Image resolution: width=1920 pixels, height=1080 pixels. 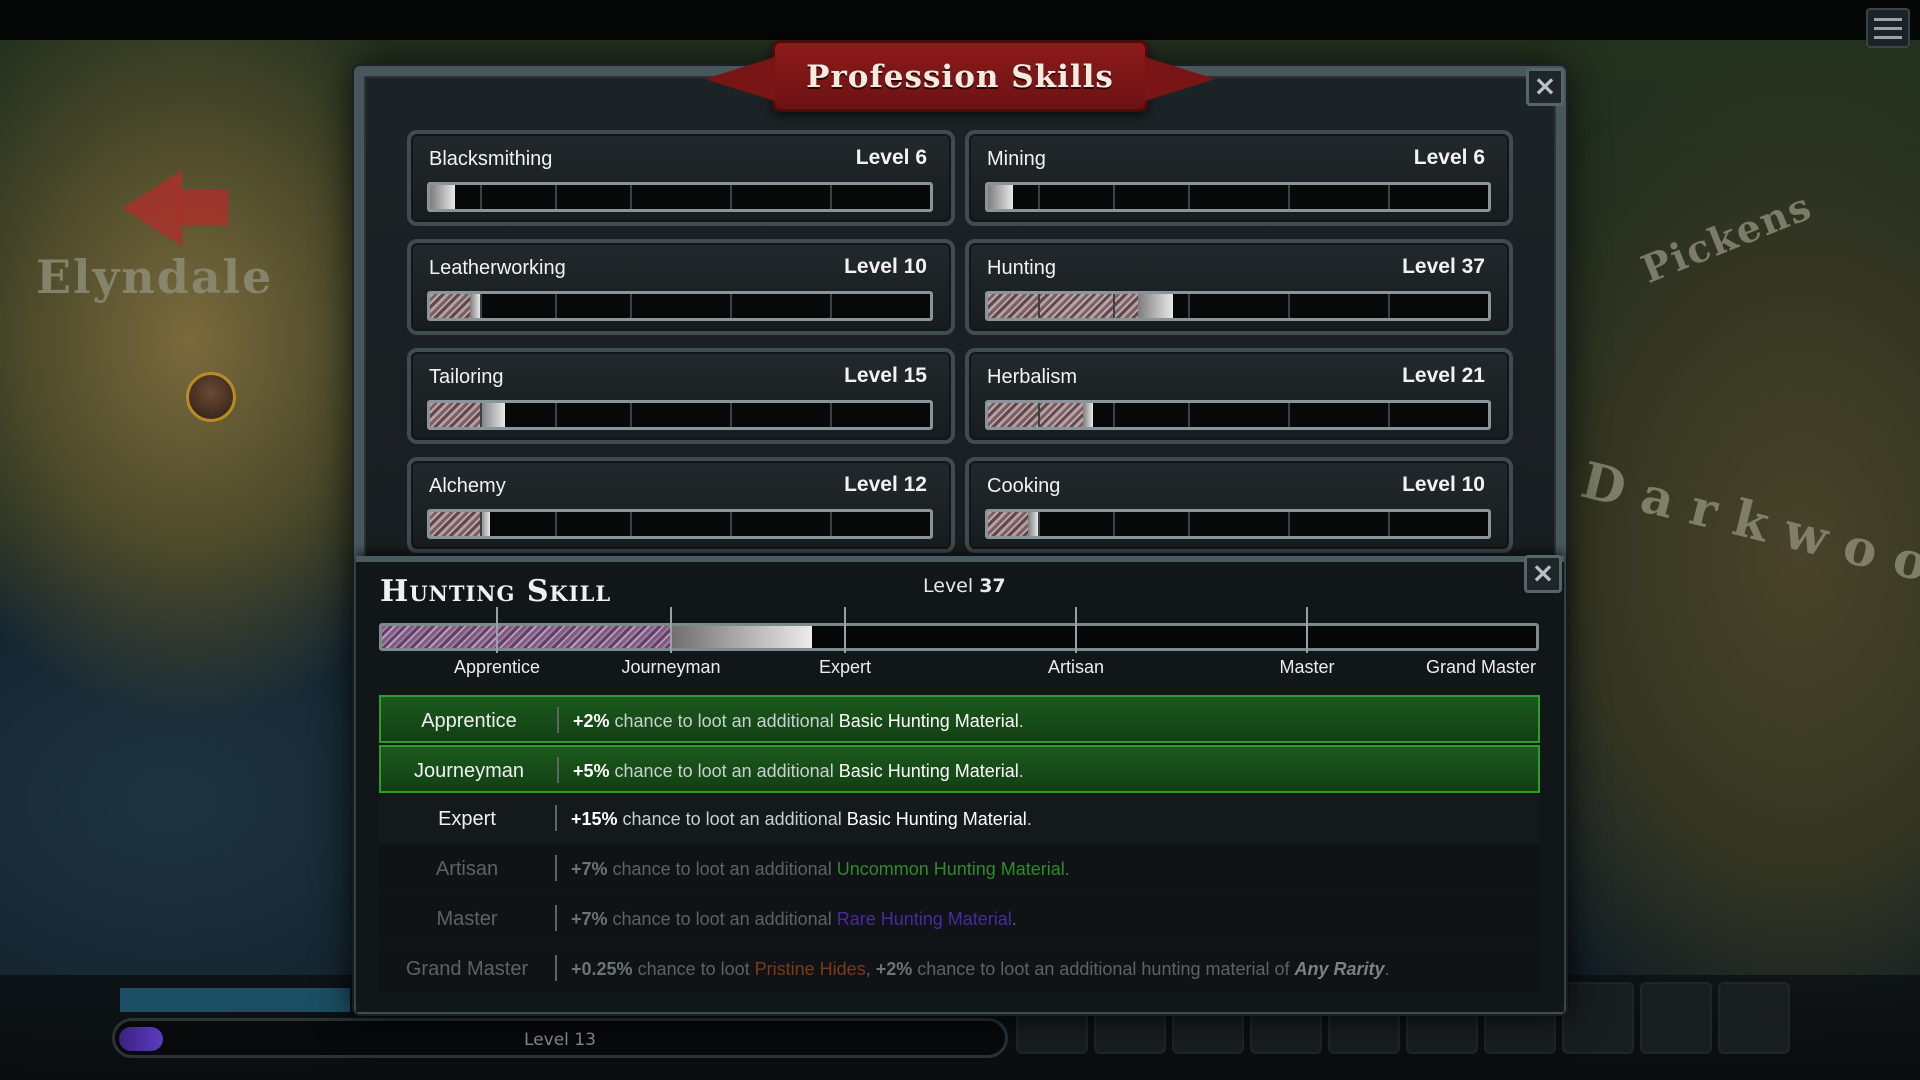 I want to click on perk-text: chance to loot, so click(x=693, y=969).